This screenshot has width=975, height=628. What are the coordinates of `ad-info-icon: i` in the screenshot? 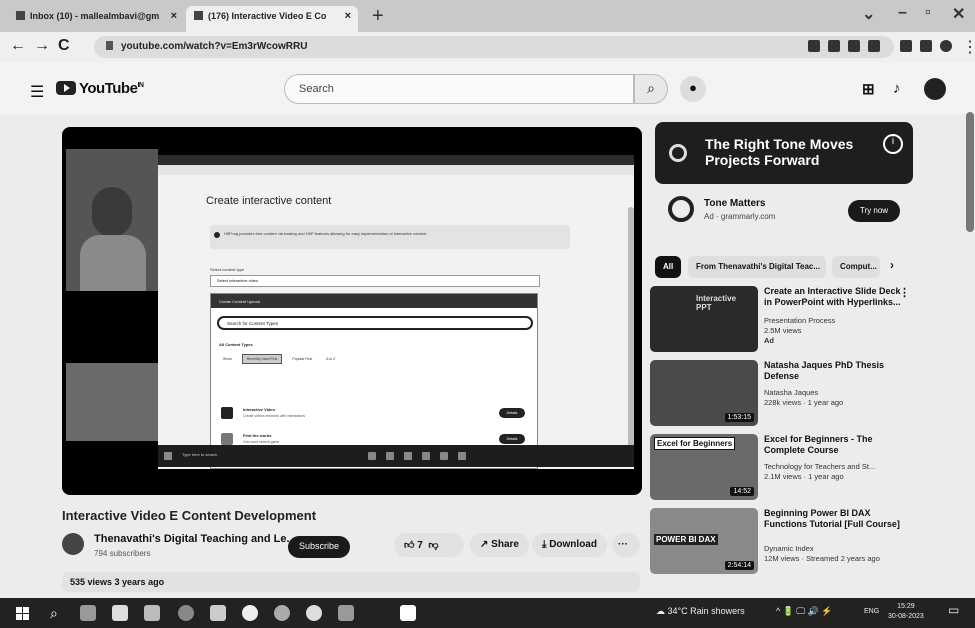 It's located at (893, 144).